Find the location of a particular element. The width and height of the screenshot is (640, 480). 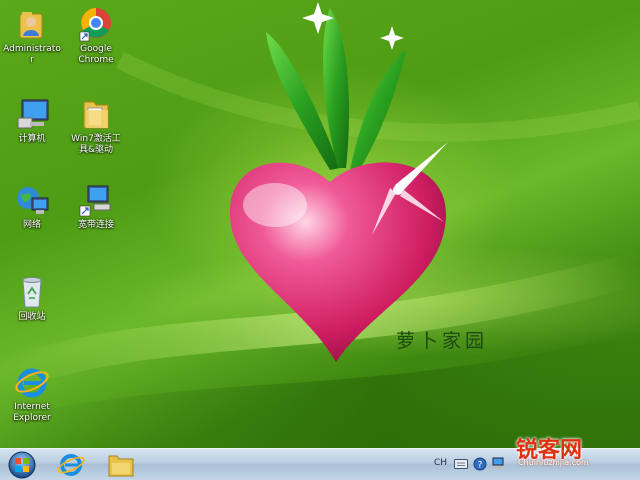

computer-icon is located at coordinates (32, 114).